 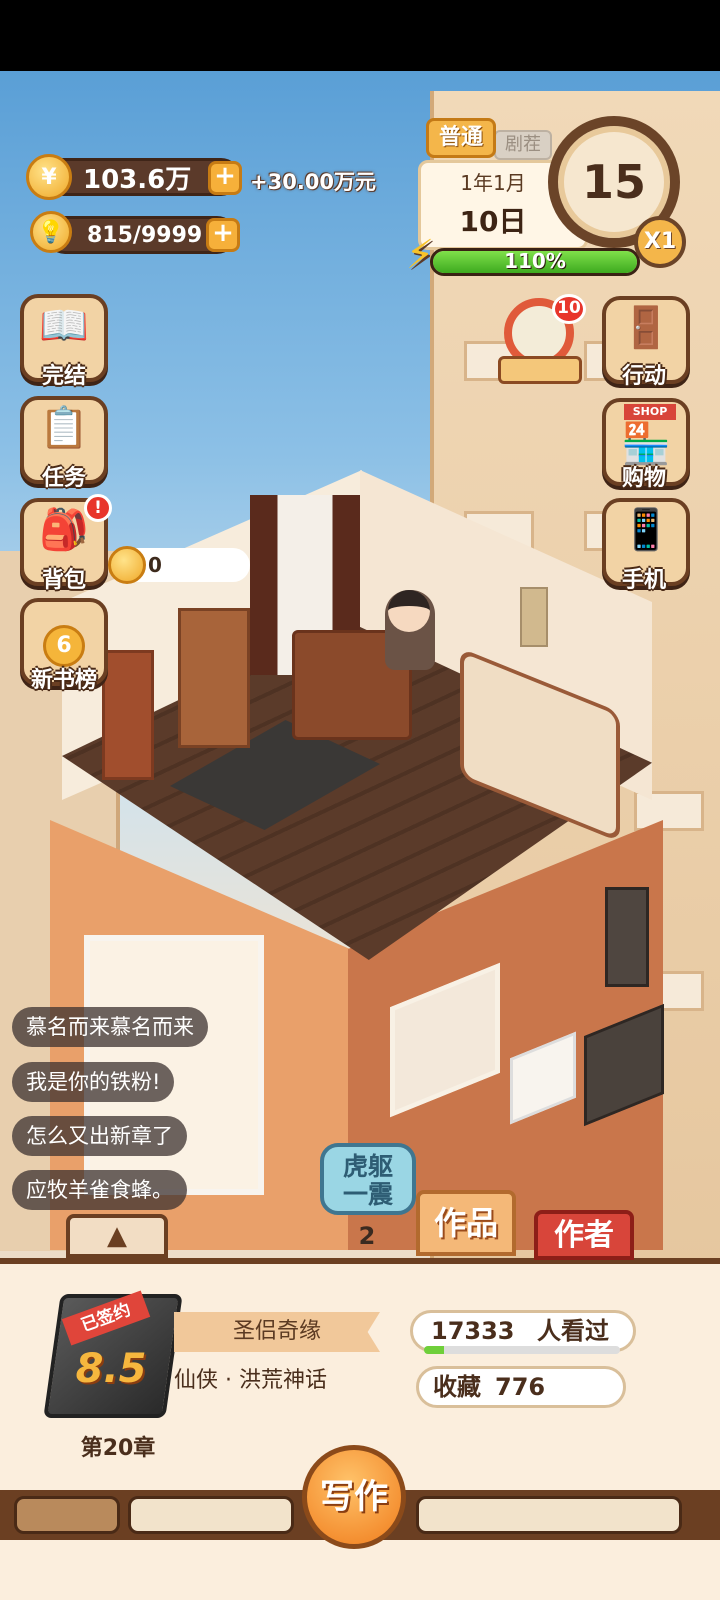 What do you see at coordinates (613, 182) in the screenshot?
I see `clock-value: 15` at bounding box center [613, 182].